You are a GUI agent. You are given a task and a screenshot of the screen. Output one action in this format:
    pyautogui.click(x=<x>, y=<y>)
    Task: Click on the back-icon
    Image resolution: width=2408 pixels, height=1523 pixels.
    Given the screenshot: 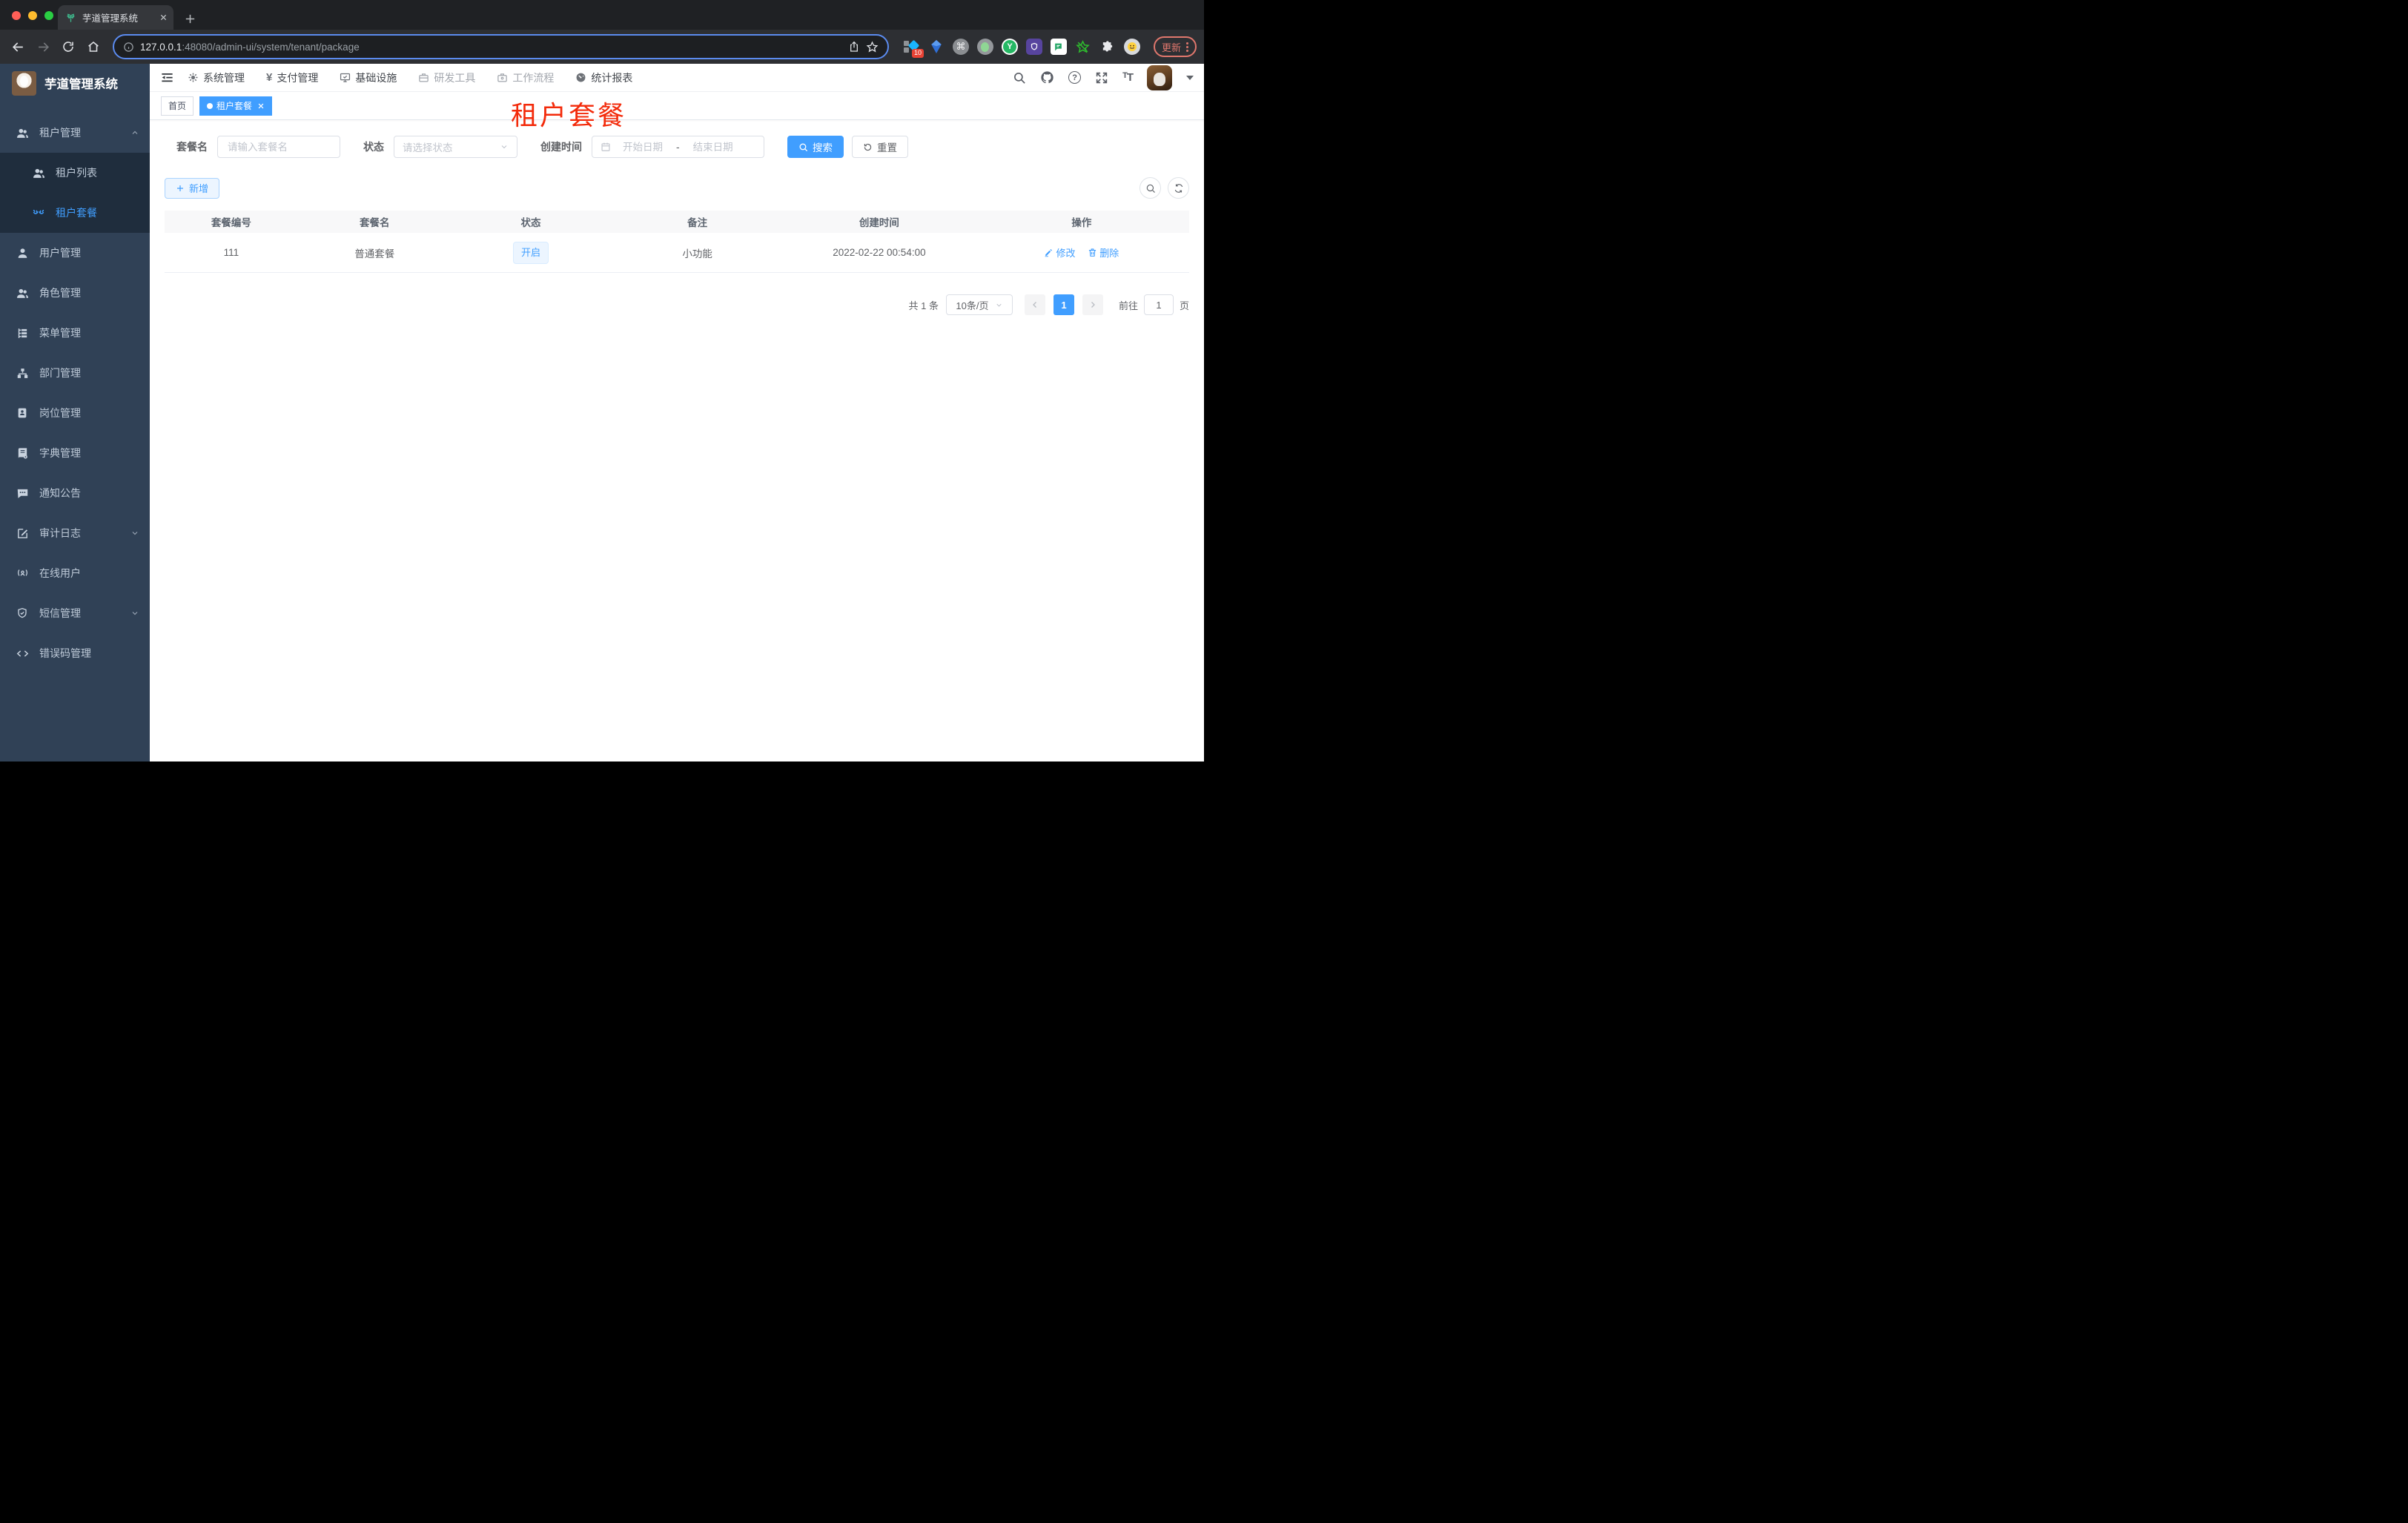 What is the action you would take?
    pyautogui.click(x=17, y=47)
    